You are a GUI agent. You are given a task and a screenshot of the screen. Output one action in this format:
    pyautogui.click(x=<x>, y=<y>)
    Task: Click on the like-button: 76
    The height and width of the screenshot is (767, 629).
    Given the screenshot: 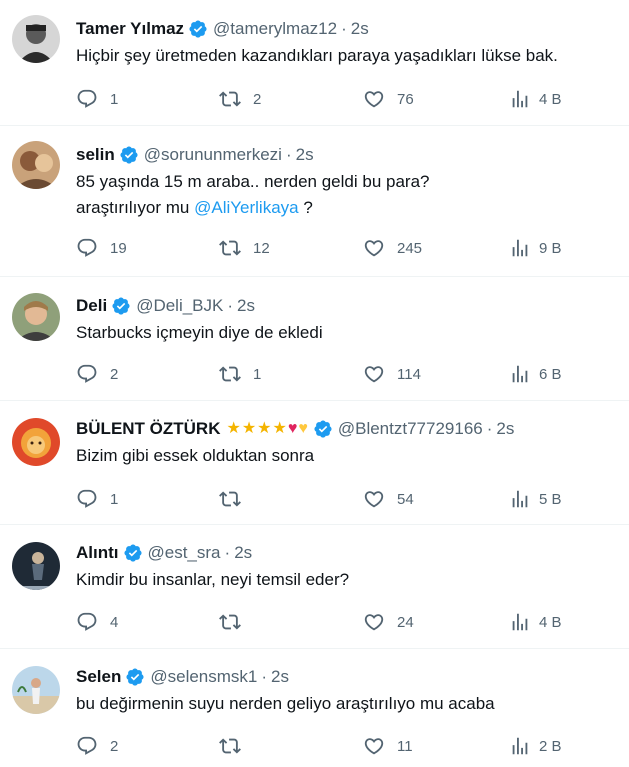 What is the action you would take?
    pyautogui.click(x=388, y=99)
    